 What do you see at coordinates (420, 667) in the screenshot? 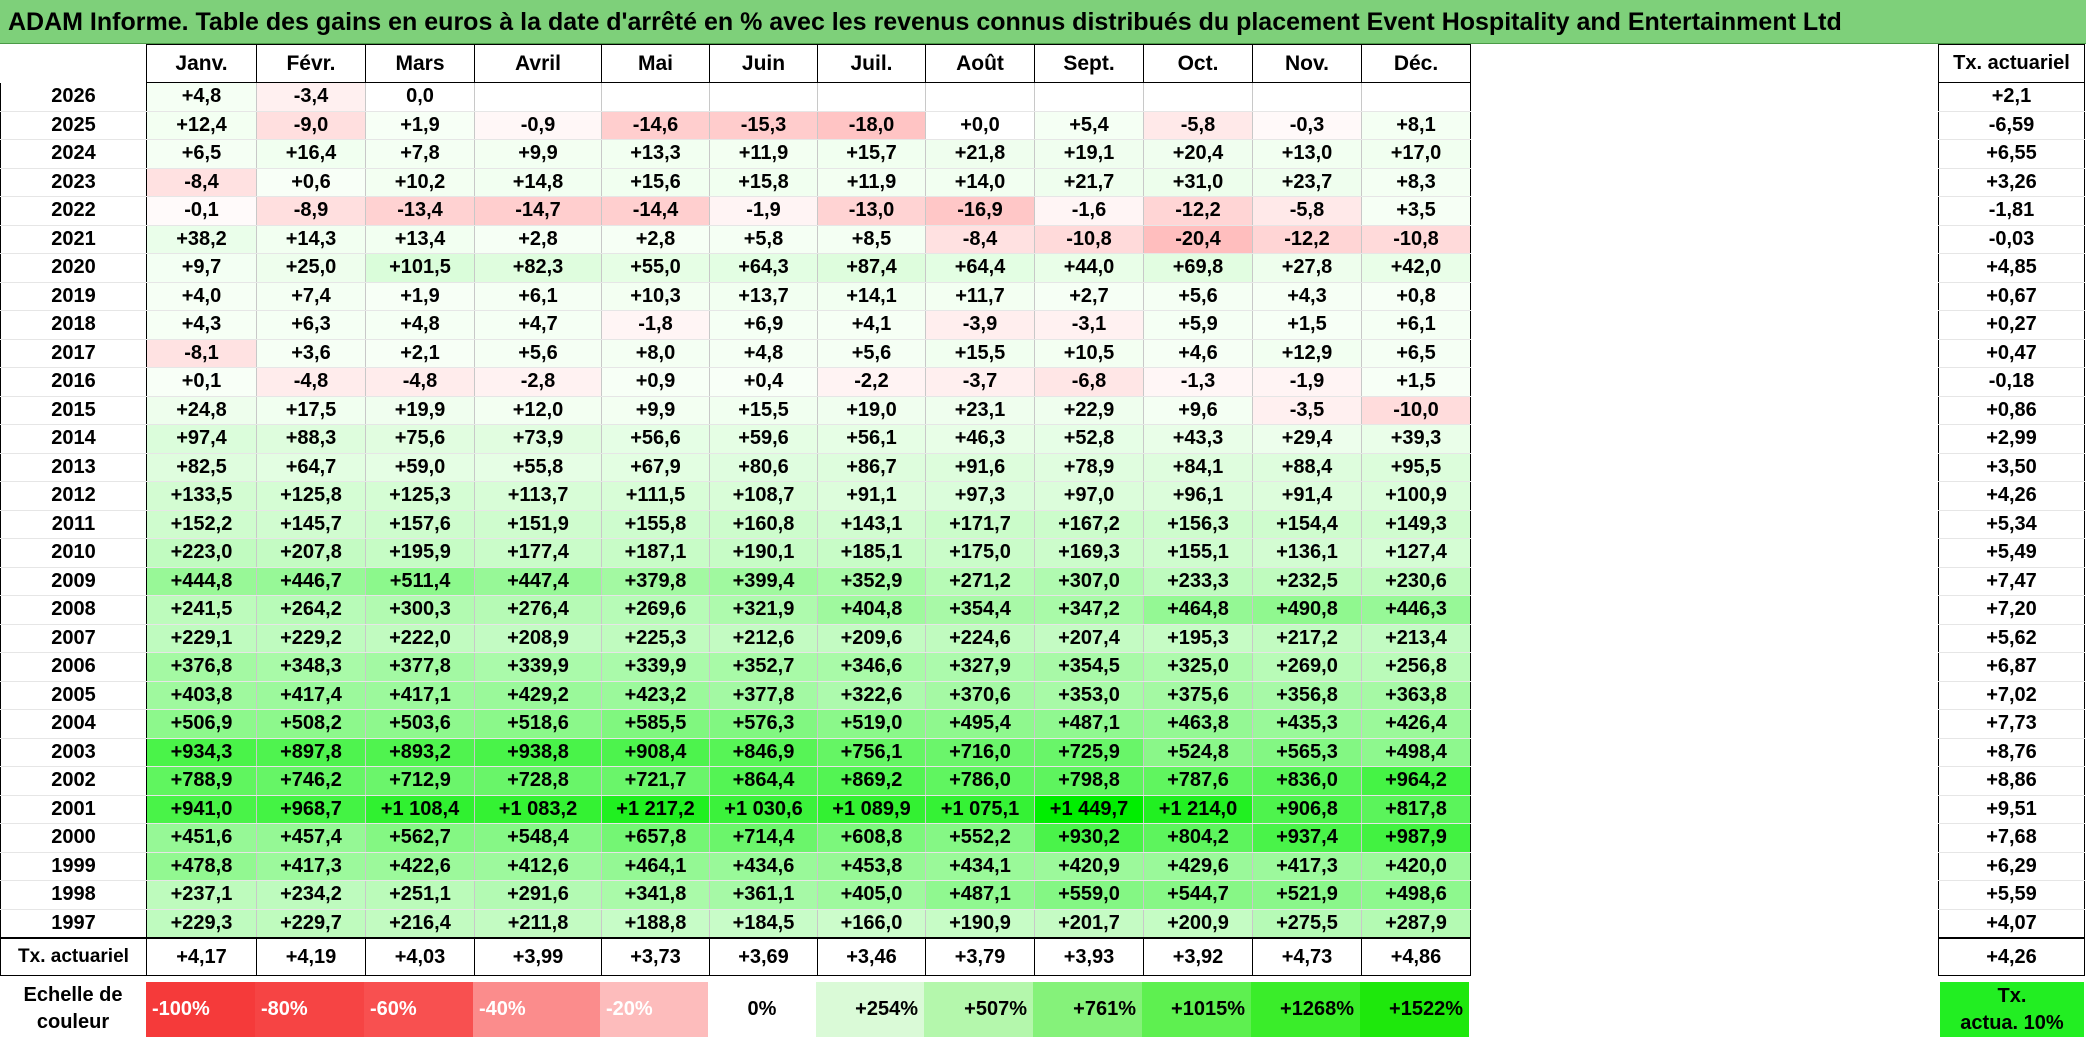
I see `gain-cell: +377,8` at bounding box center [420, 667].